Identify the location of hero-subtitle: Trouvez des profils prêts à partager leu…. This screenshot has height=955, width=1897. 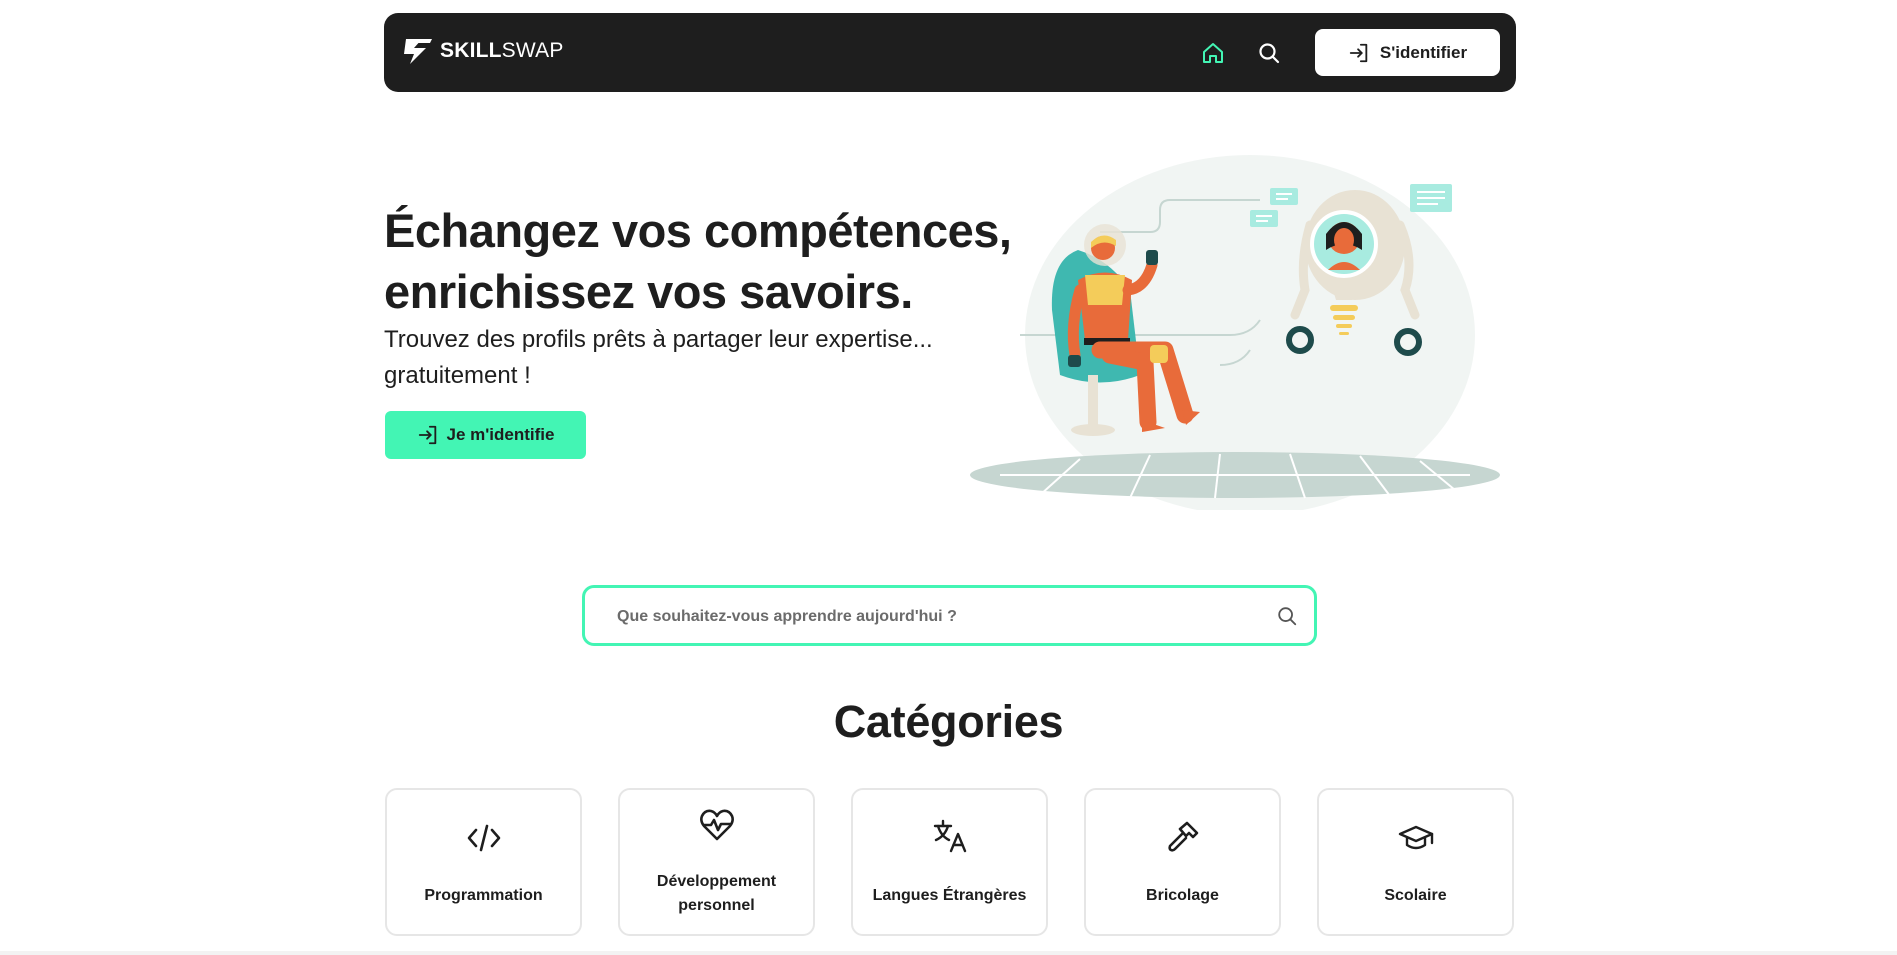
(658, 357).